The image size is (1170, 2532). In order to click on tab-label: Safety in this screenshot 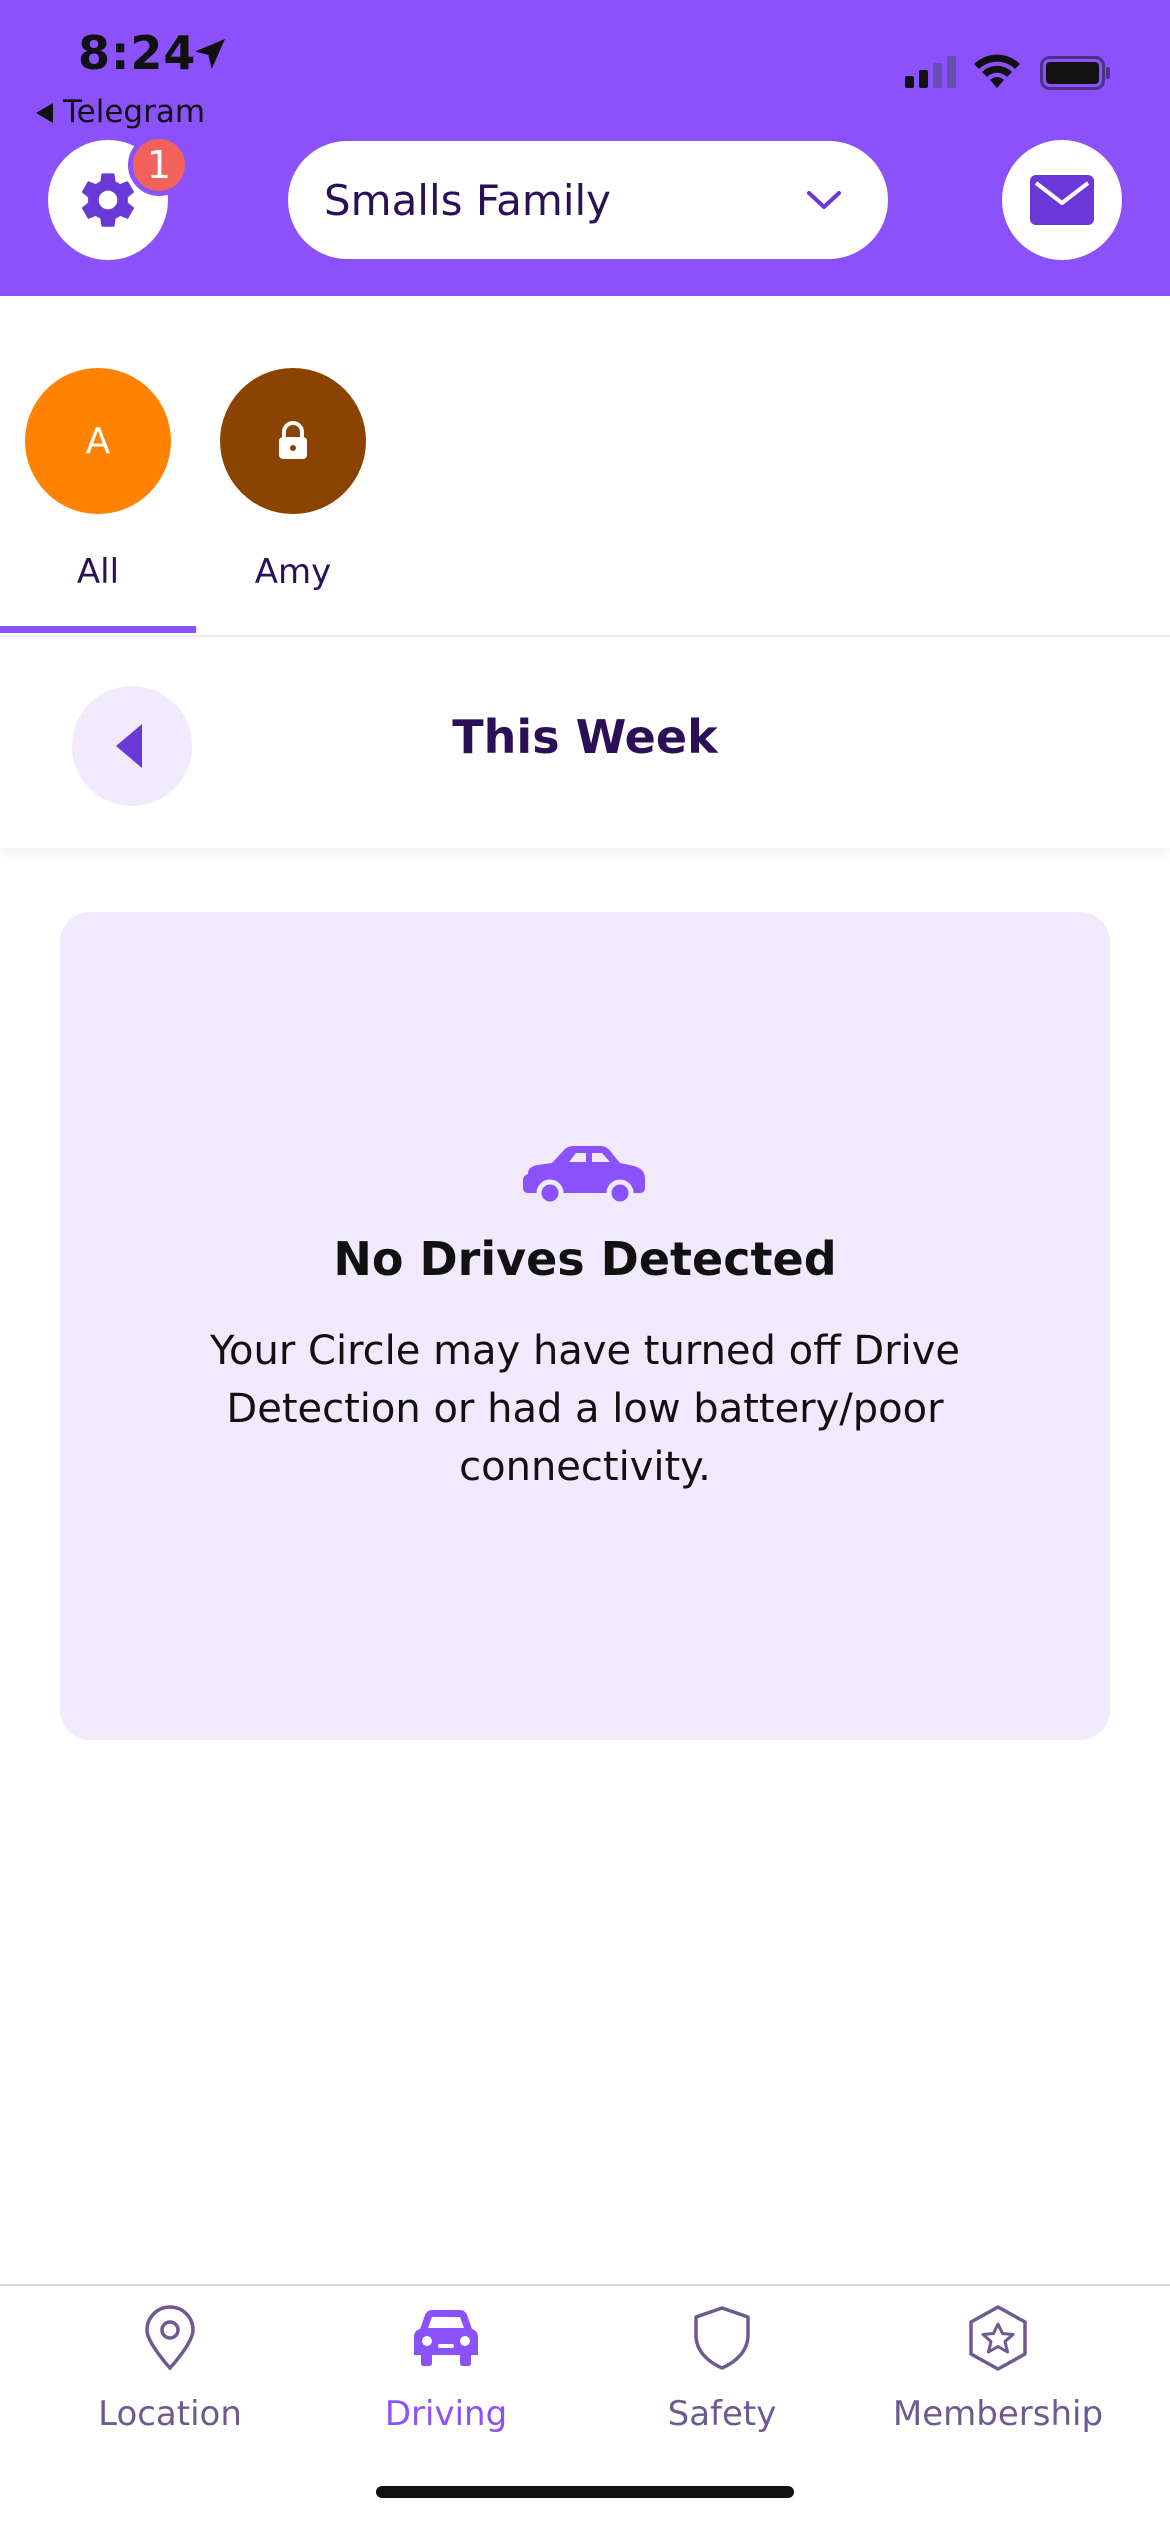, I will do `click(722, 2414)`.